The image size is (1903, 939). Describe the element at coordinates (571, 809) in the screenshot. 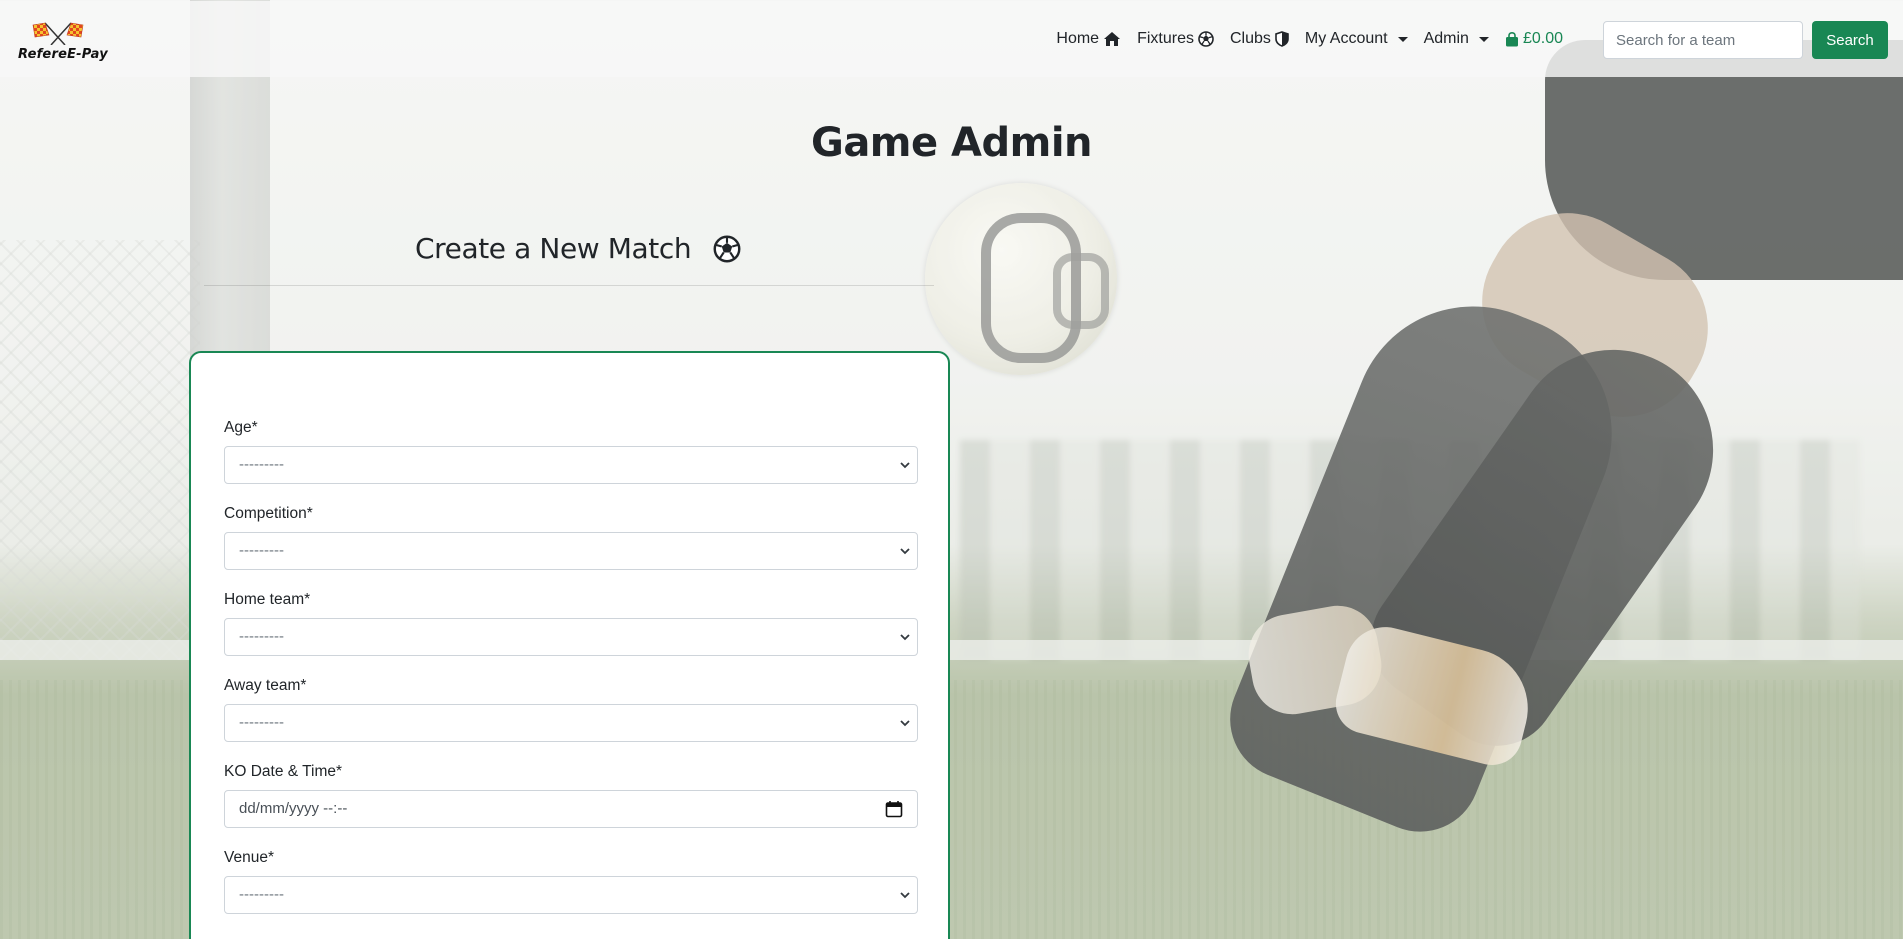

I see `ko-datetime-input: dd/mm/yyyy --:--` at that location.